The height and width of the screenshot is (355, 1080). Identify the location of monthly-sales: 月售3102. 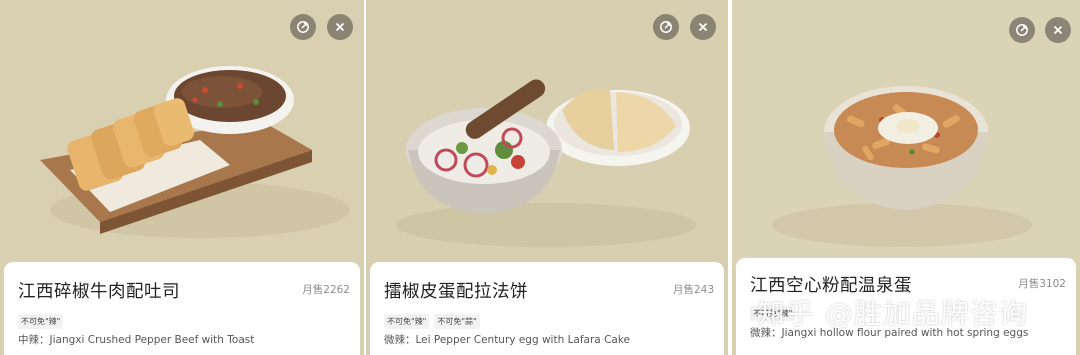
(1042, 284).